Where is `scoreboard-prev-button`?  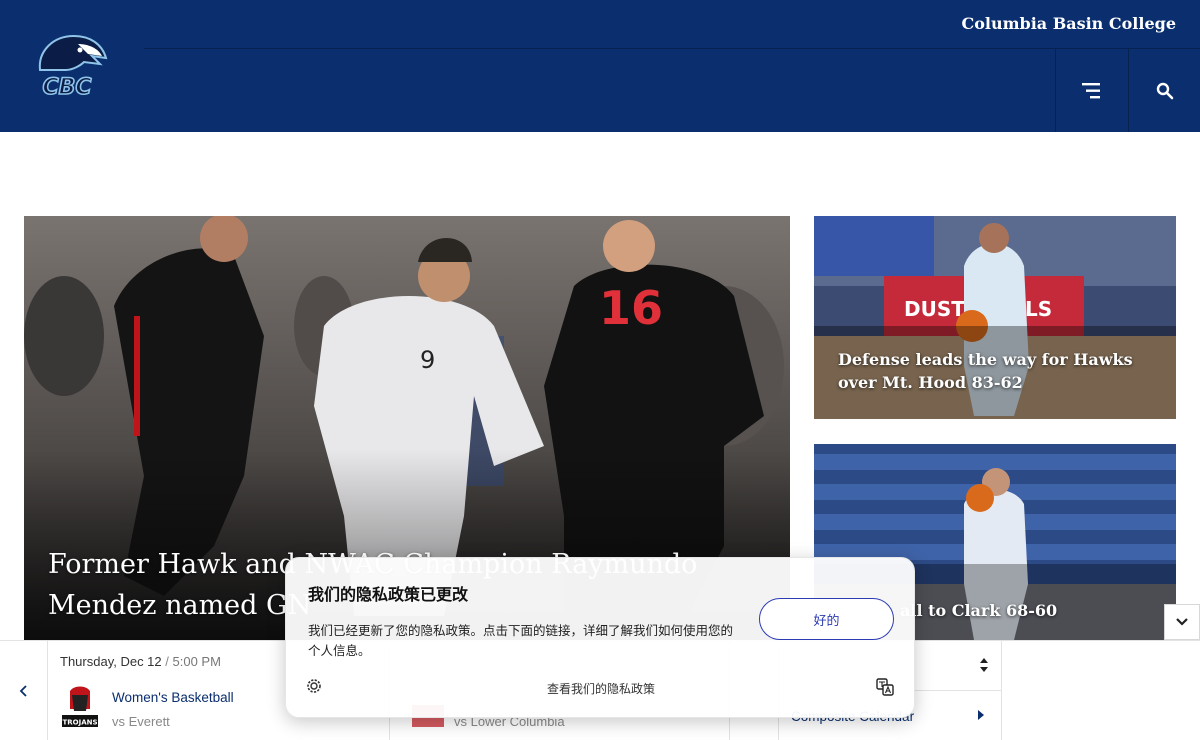
scoreboard-prev-button is located at coordinates (24, 690).